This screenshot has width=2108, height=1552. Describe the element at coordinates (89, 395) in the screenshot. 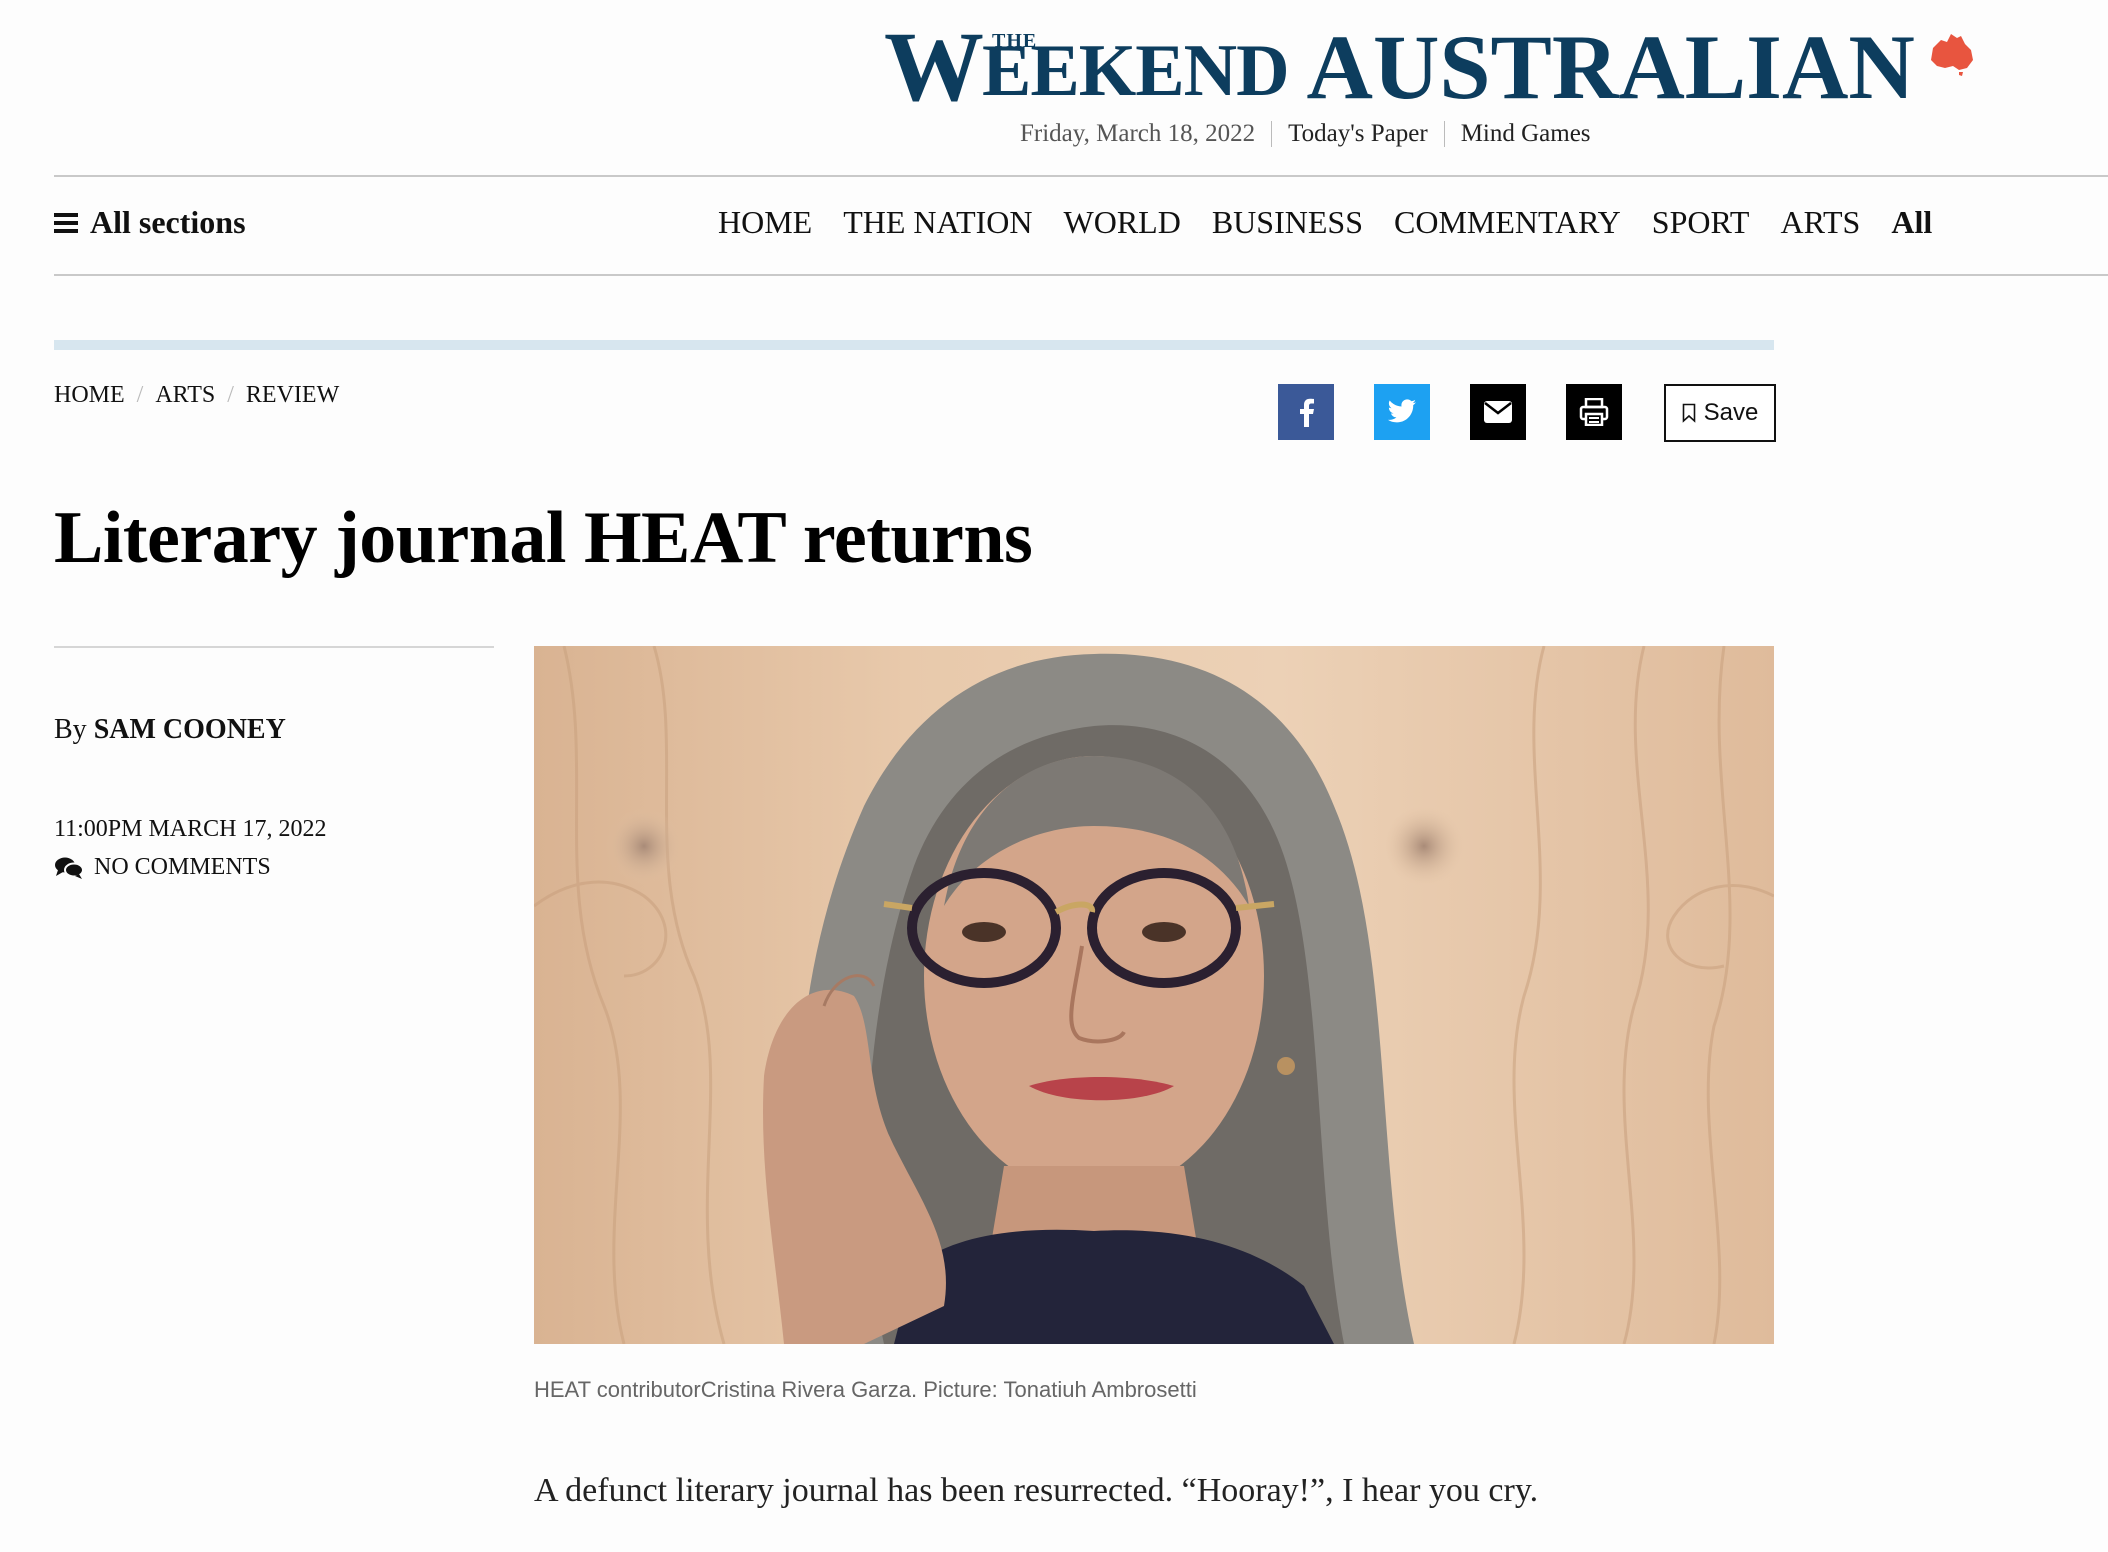

I see `breadcrumb-home: HOME` at that location.